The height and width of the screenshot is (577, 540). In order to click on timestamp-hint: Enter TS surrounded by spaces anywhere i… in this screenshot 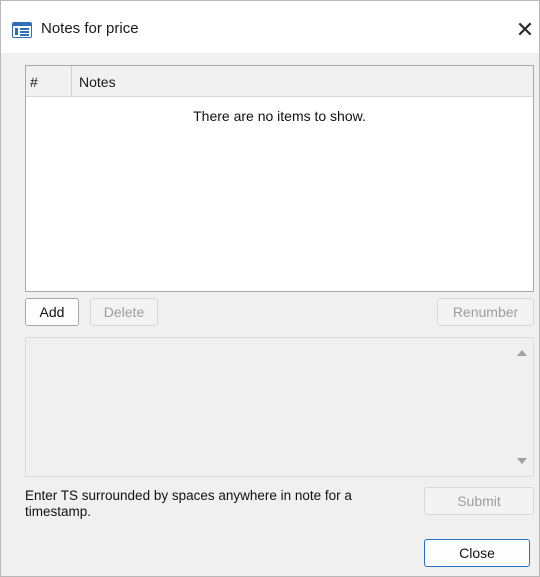, I will do `click(188, 503)`.